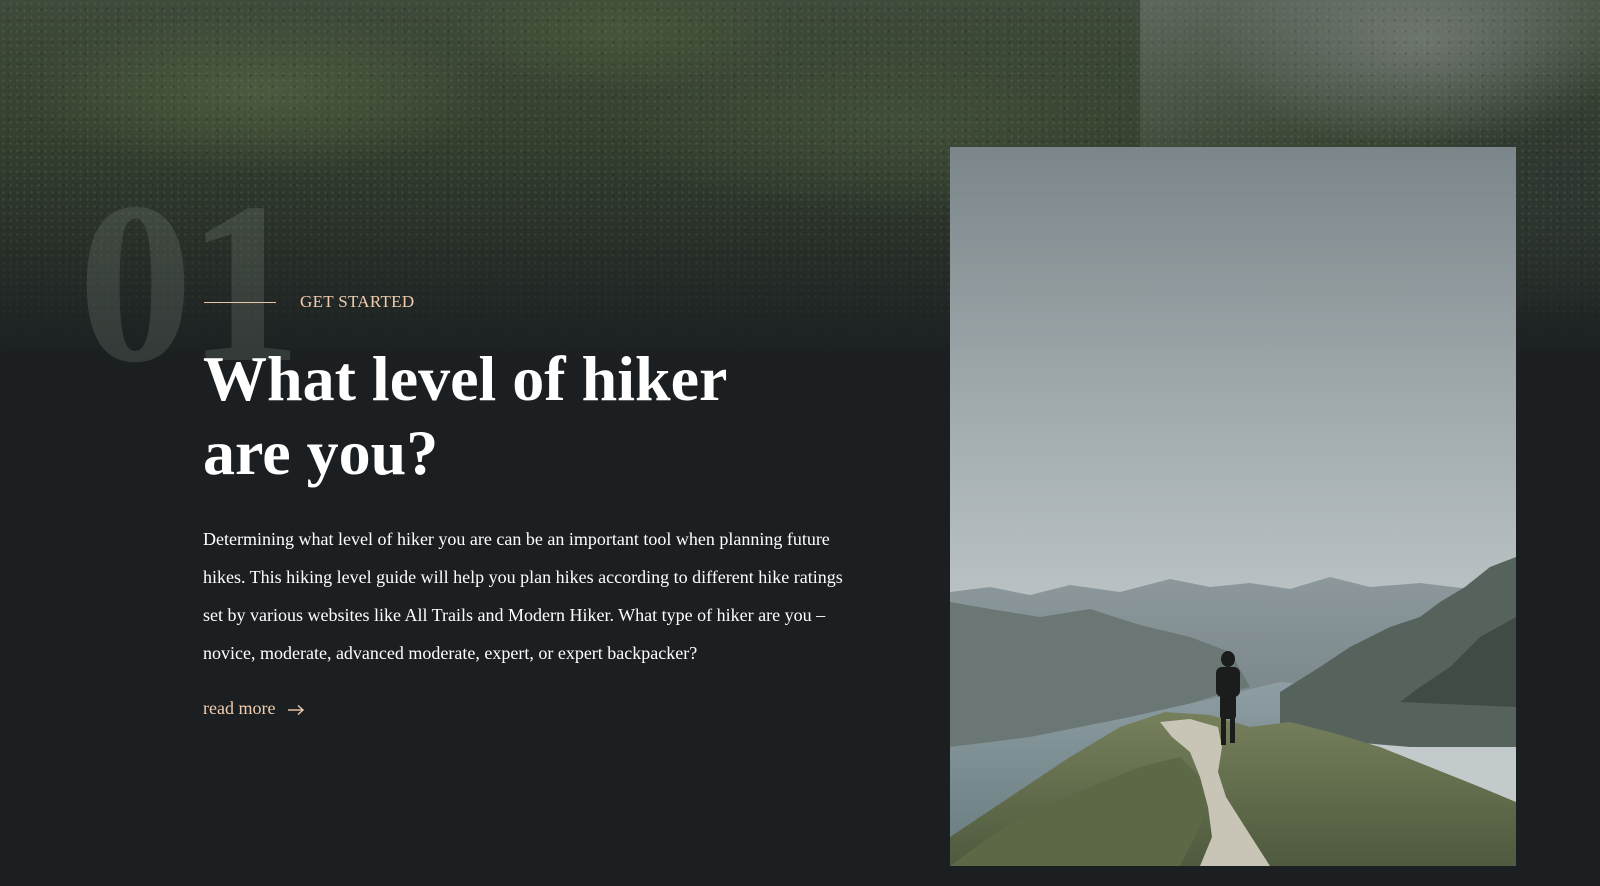  What do you see at coordinates (239, 708) in the screenshot?
I see `read-more-label: read more` at bounding box center [239, 708].